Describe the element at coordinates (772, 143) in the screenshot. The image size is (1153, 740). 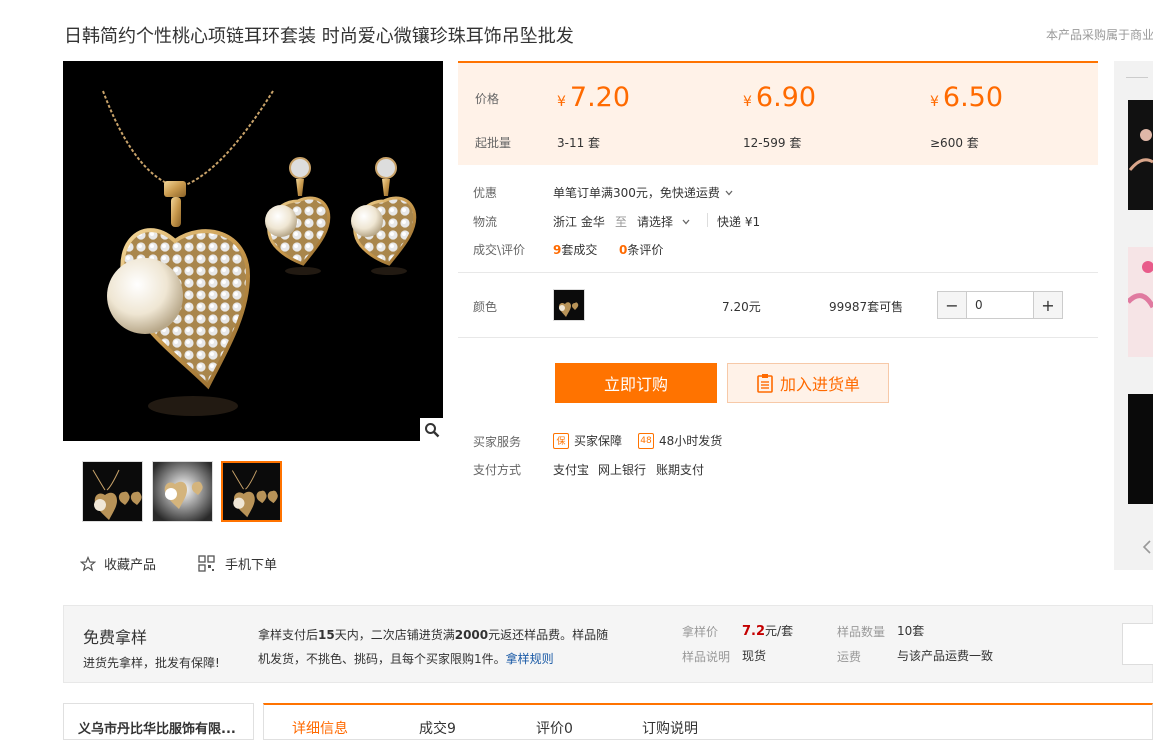
I see `tier-range: 12-599 套` at that location.